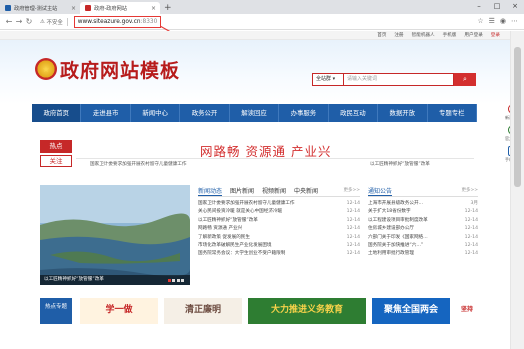  I want to click on scrollbar-thumb, so click(517, 117).